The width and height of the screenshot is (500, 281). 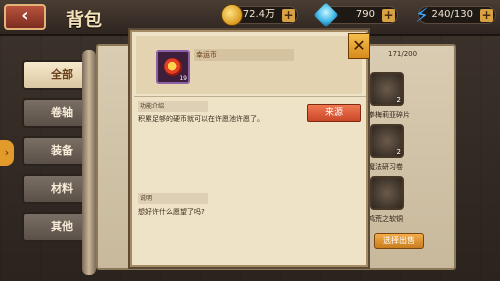 I want to click on description-text: 积累足够的硬币就可以在许愿池许愿了。, so click(x=201, y=119).